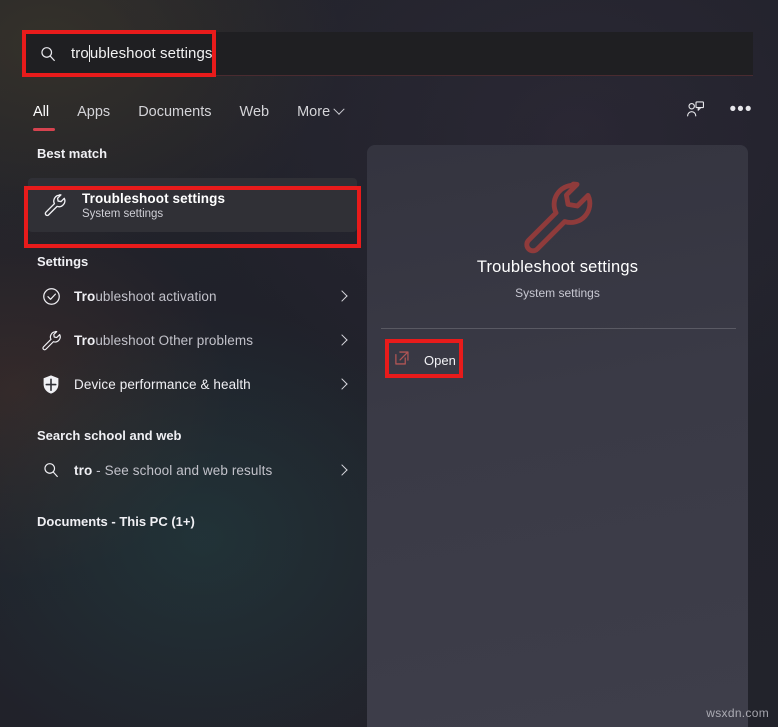  Describe the element at coordinates (402, 360) in the screenshot. I see `open-external-icon` at that location.